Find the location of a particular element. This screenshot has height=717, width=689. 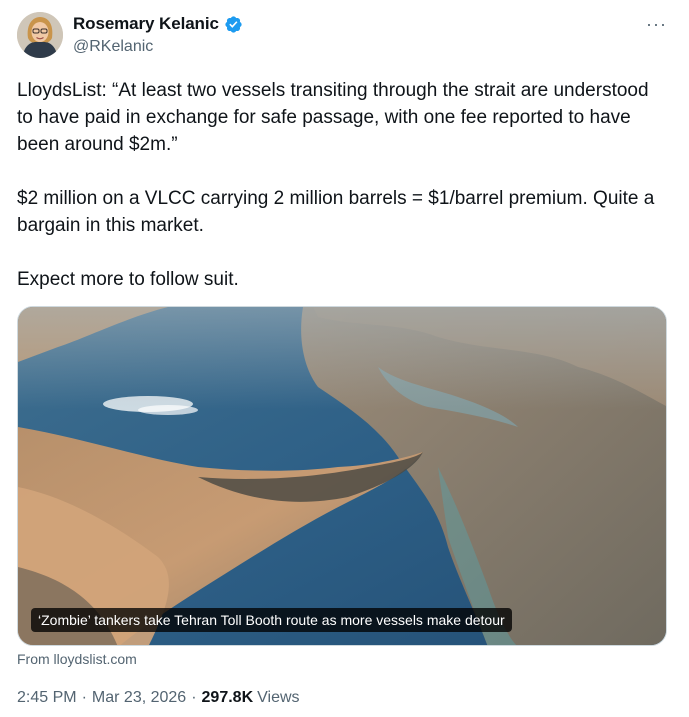

handle: @RKelanic is located at coordinates (113, 47).